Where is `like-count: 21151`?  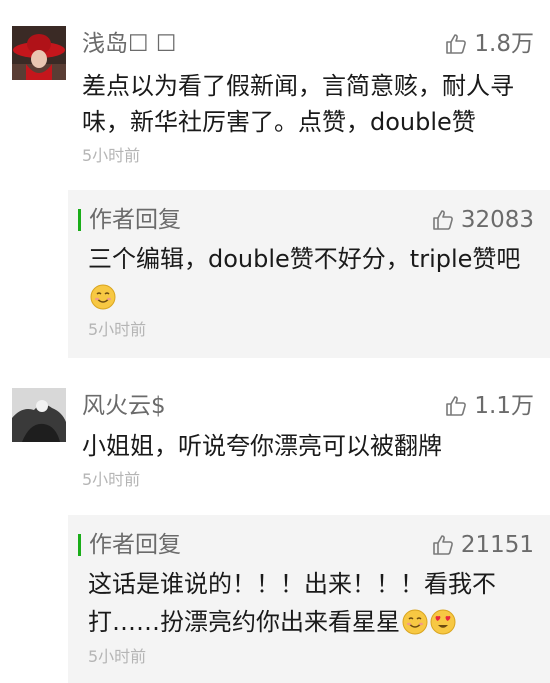 like-count: 21151 is located at coordinates (497, 545).